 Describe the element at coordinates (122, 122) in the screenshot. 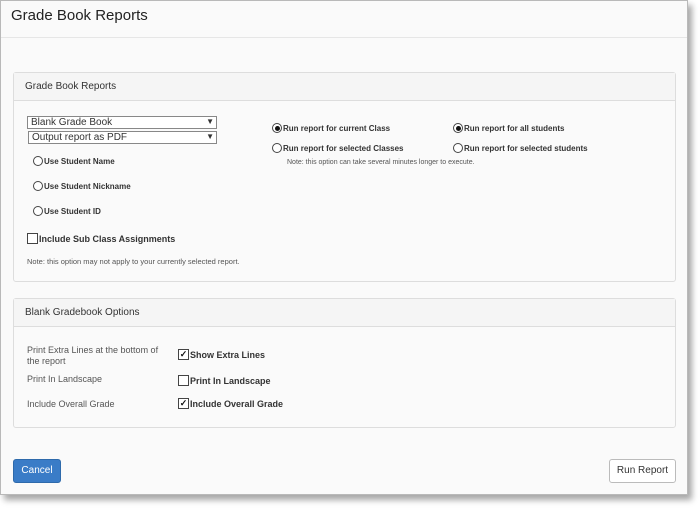

I see `report-type-select: Blank Grade Book ▼` at that location.